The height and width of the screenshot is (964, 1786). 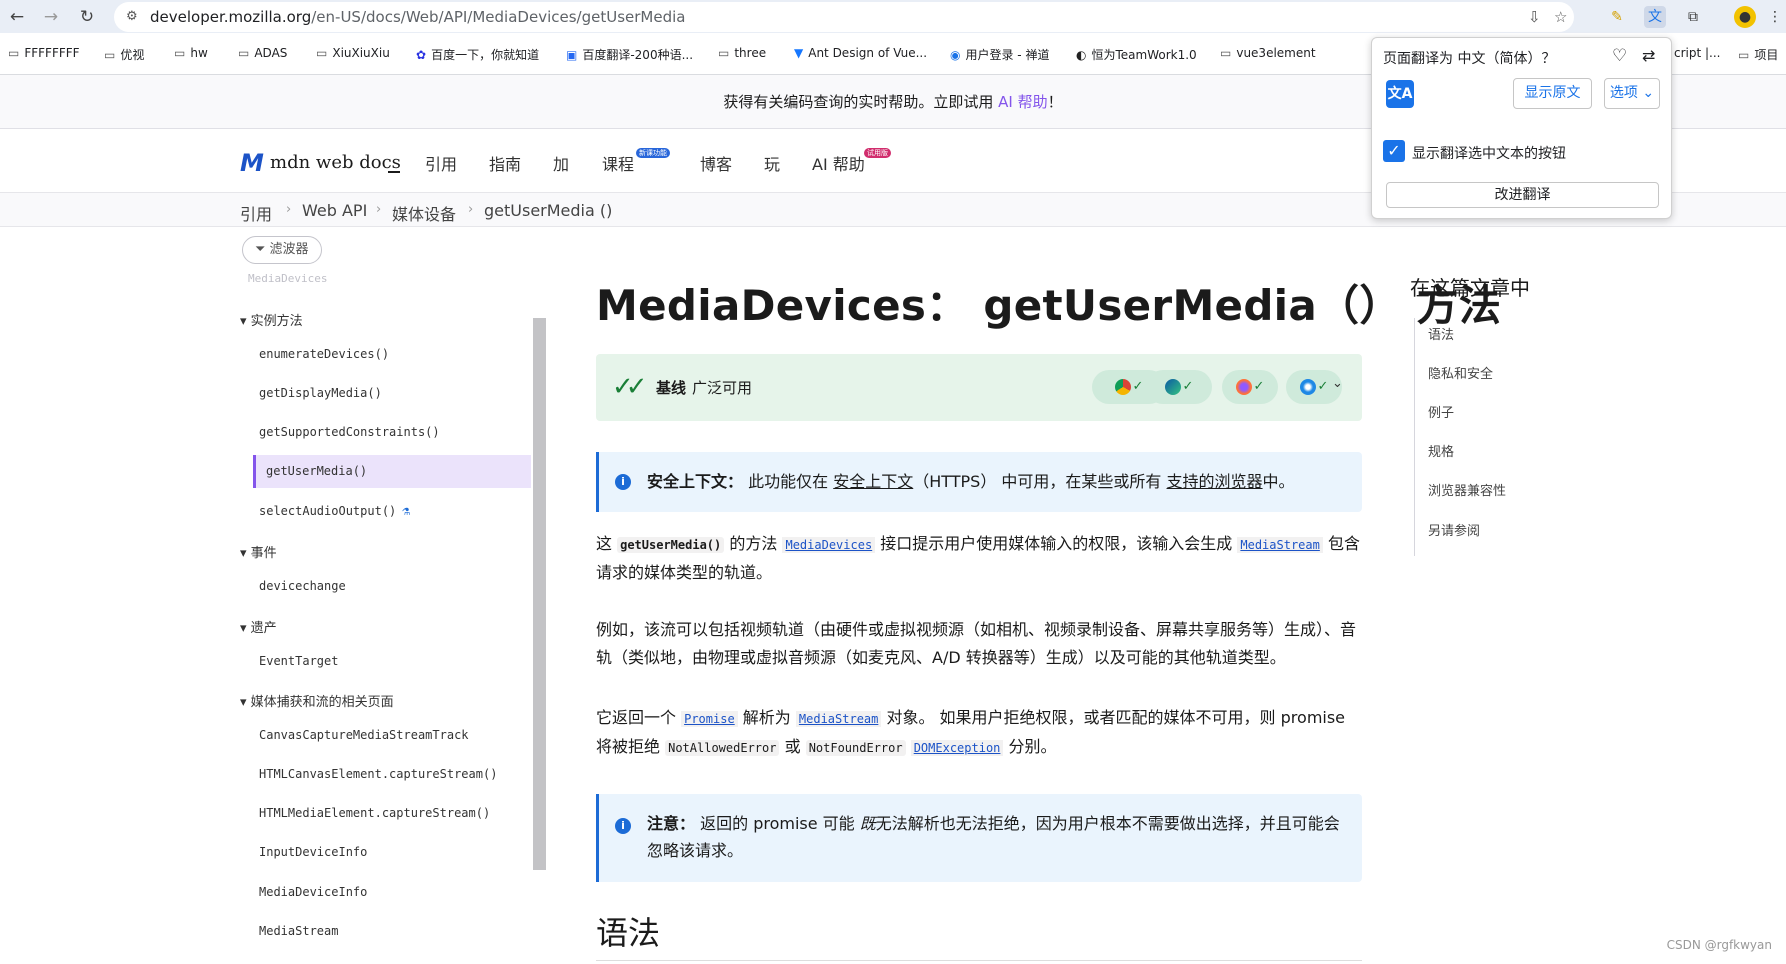 What do you see at coordinates (471, 209) in the screenshot?
I see `chevron-right-icon: ›` at bounding box center [471, 209].